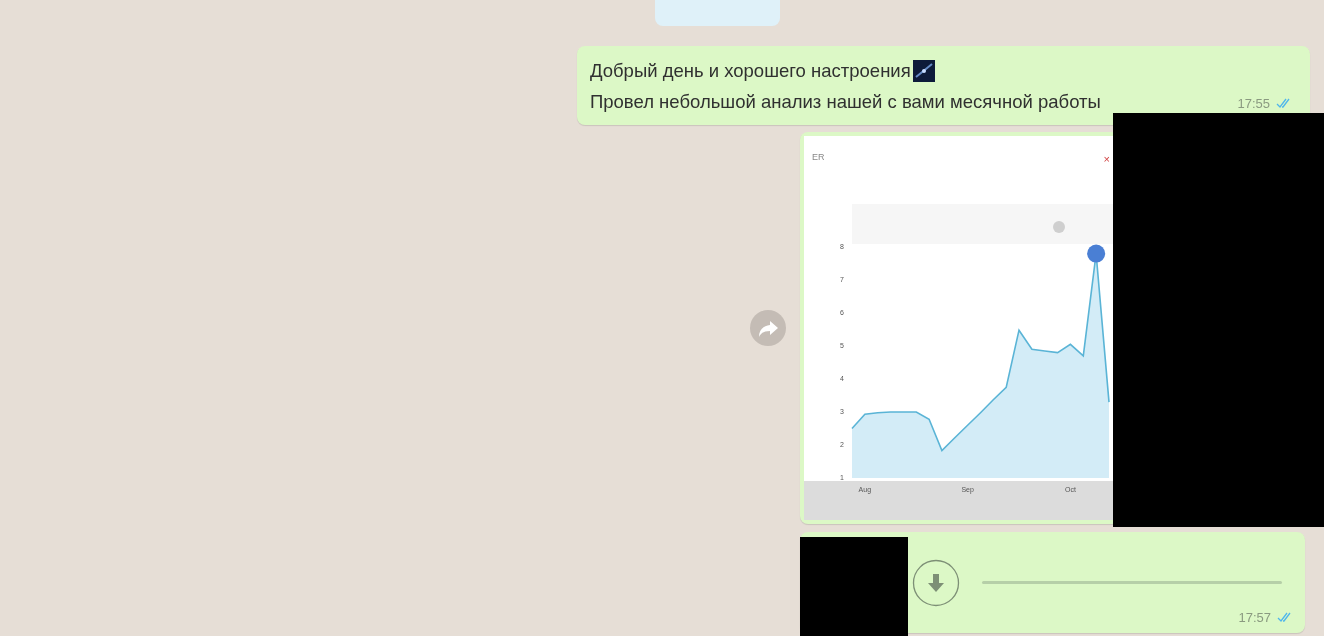 The width and height of the screenshot is (1324, 636). What do you see at coordinates (768, 328) in the screenshot?
I see `forward-button` at bounding box center [768, 328].